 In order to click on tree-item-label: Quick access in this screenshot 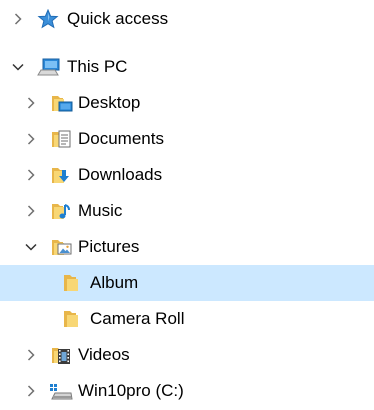, I will do `click(118, 18)`.